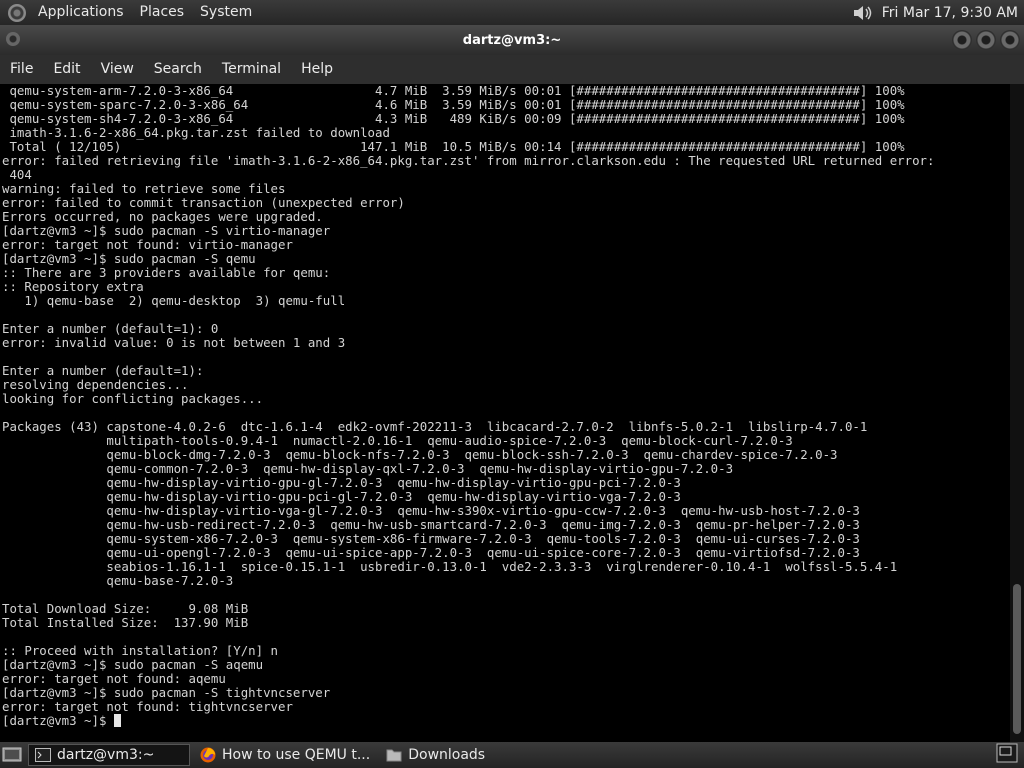 The image size is (1024, 768). Describe the element at coordinates (317, 69) in the screenshot. I see `menu-help: Help` at that location.